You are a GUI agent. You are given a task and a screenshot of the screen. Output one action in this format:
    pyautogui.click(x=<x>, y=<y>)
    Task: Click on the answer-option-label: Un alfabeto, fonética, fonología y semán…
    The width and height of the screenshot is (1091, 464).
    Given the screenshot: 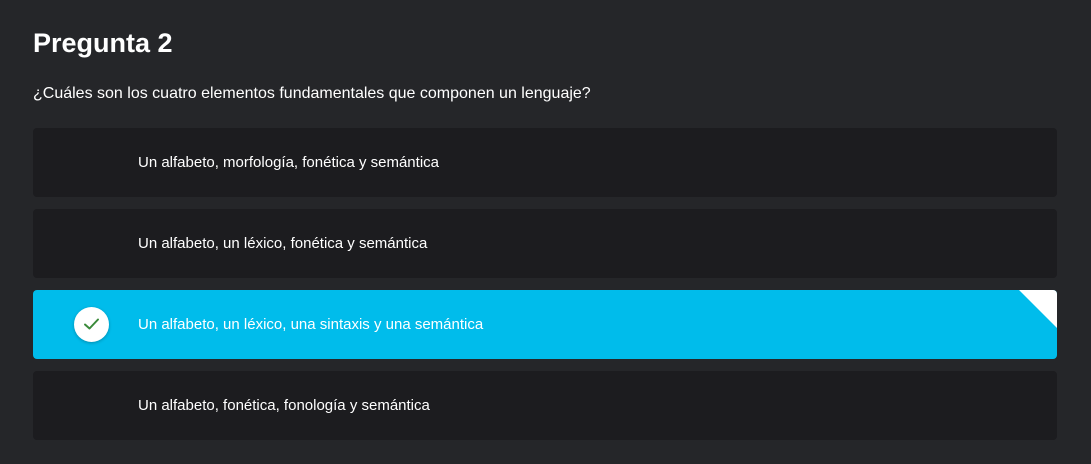 What is the action you would take?
    pyautogui.click(x=284, y=405)
    